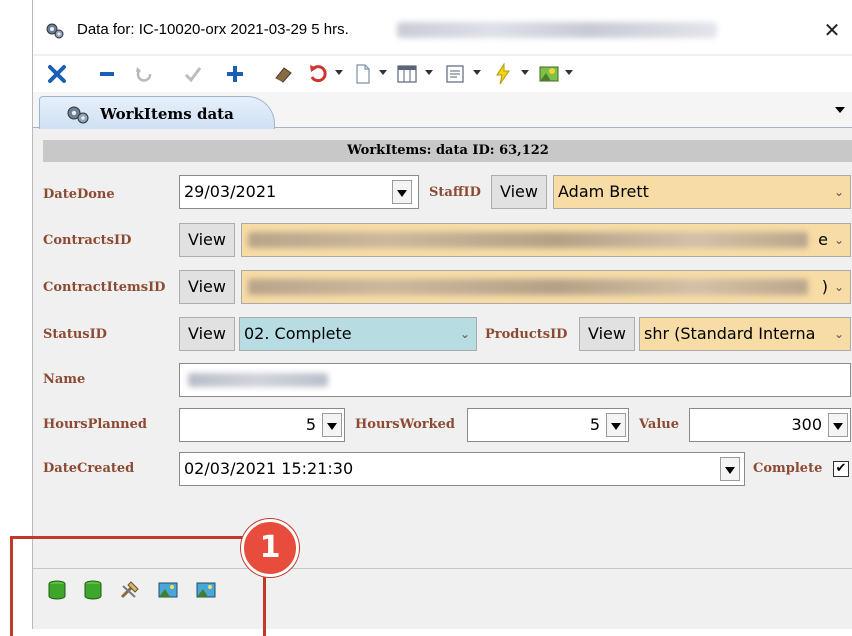 Image resolution: width=852 pixels, height=636 pixels. I want to click on hoursplanned-field: 5, so click(262, 425).